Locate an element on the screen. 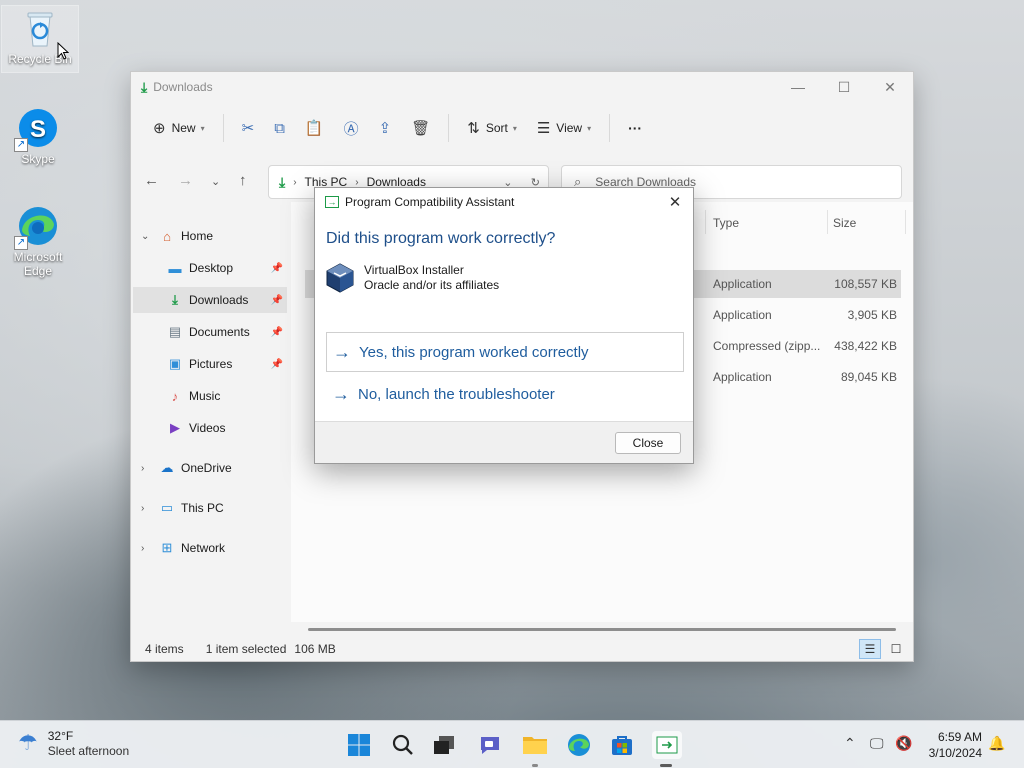 Image resolution: width=1024 pixels, height=768 pixels. nav-documents: ▤ Documents 📌 is located at coordinates (210, 332).